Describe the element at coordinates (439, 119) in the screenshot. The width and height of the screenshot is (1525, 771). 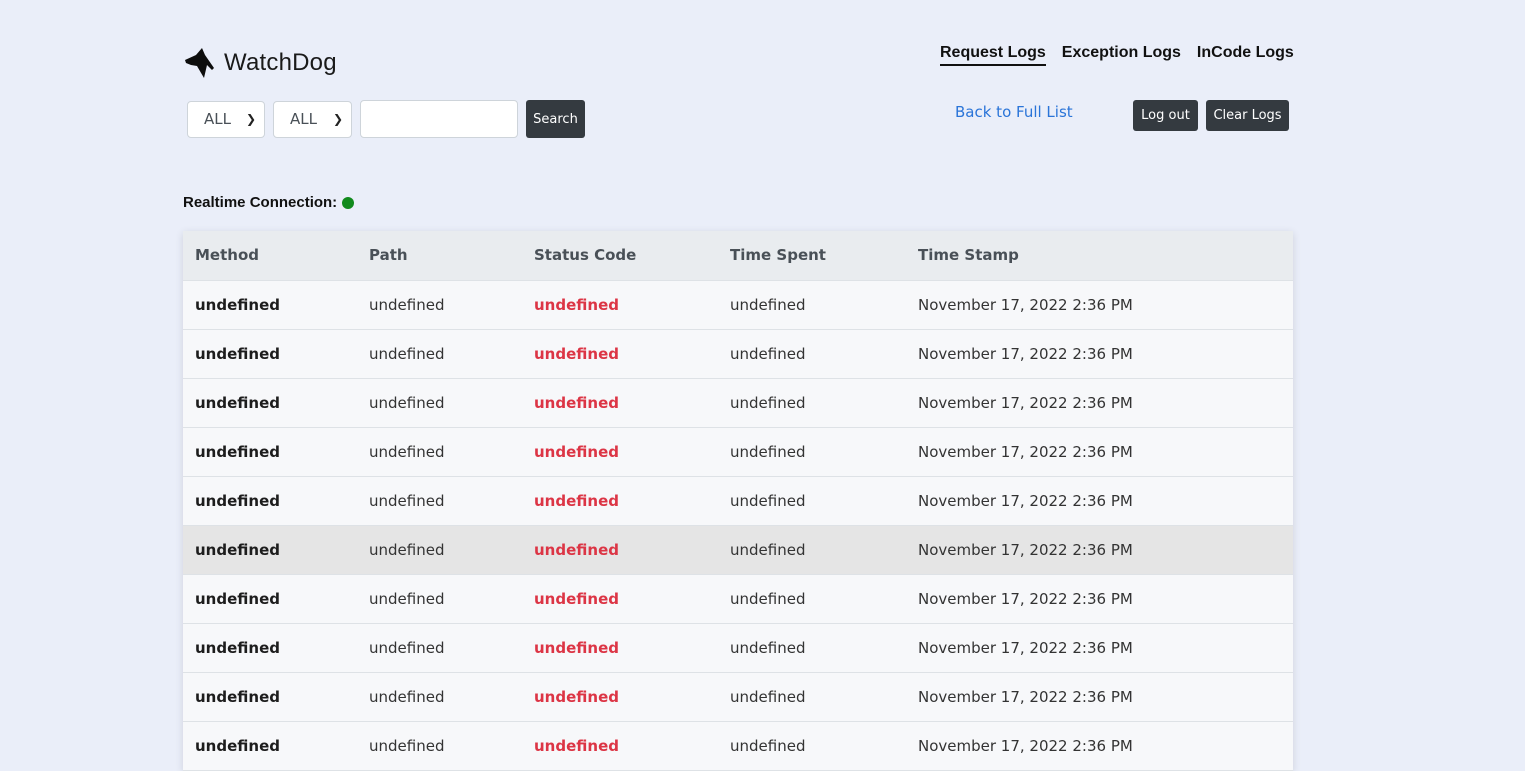
I see `search-input` at that location.